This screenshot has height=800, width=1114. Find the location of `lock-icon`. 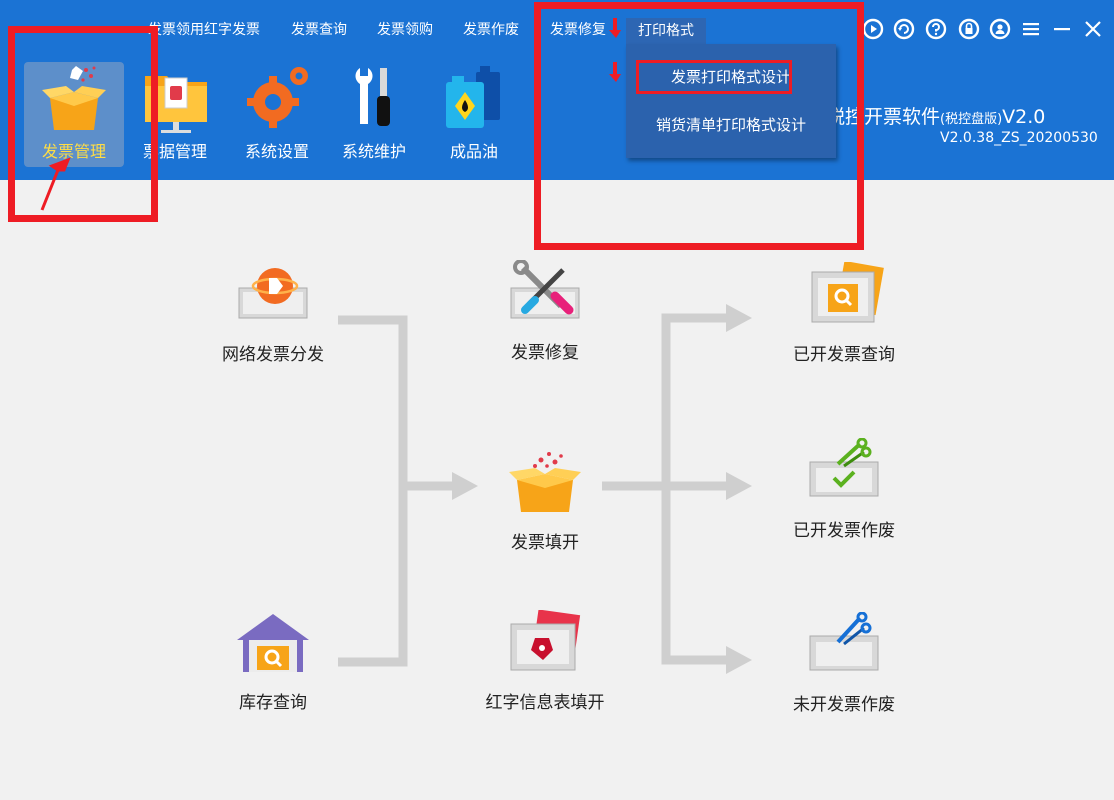

lock-icon is located at coordinates (969, 29).